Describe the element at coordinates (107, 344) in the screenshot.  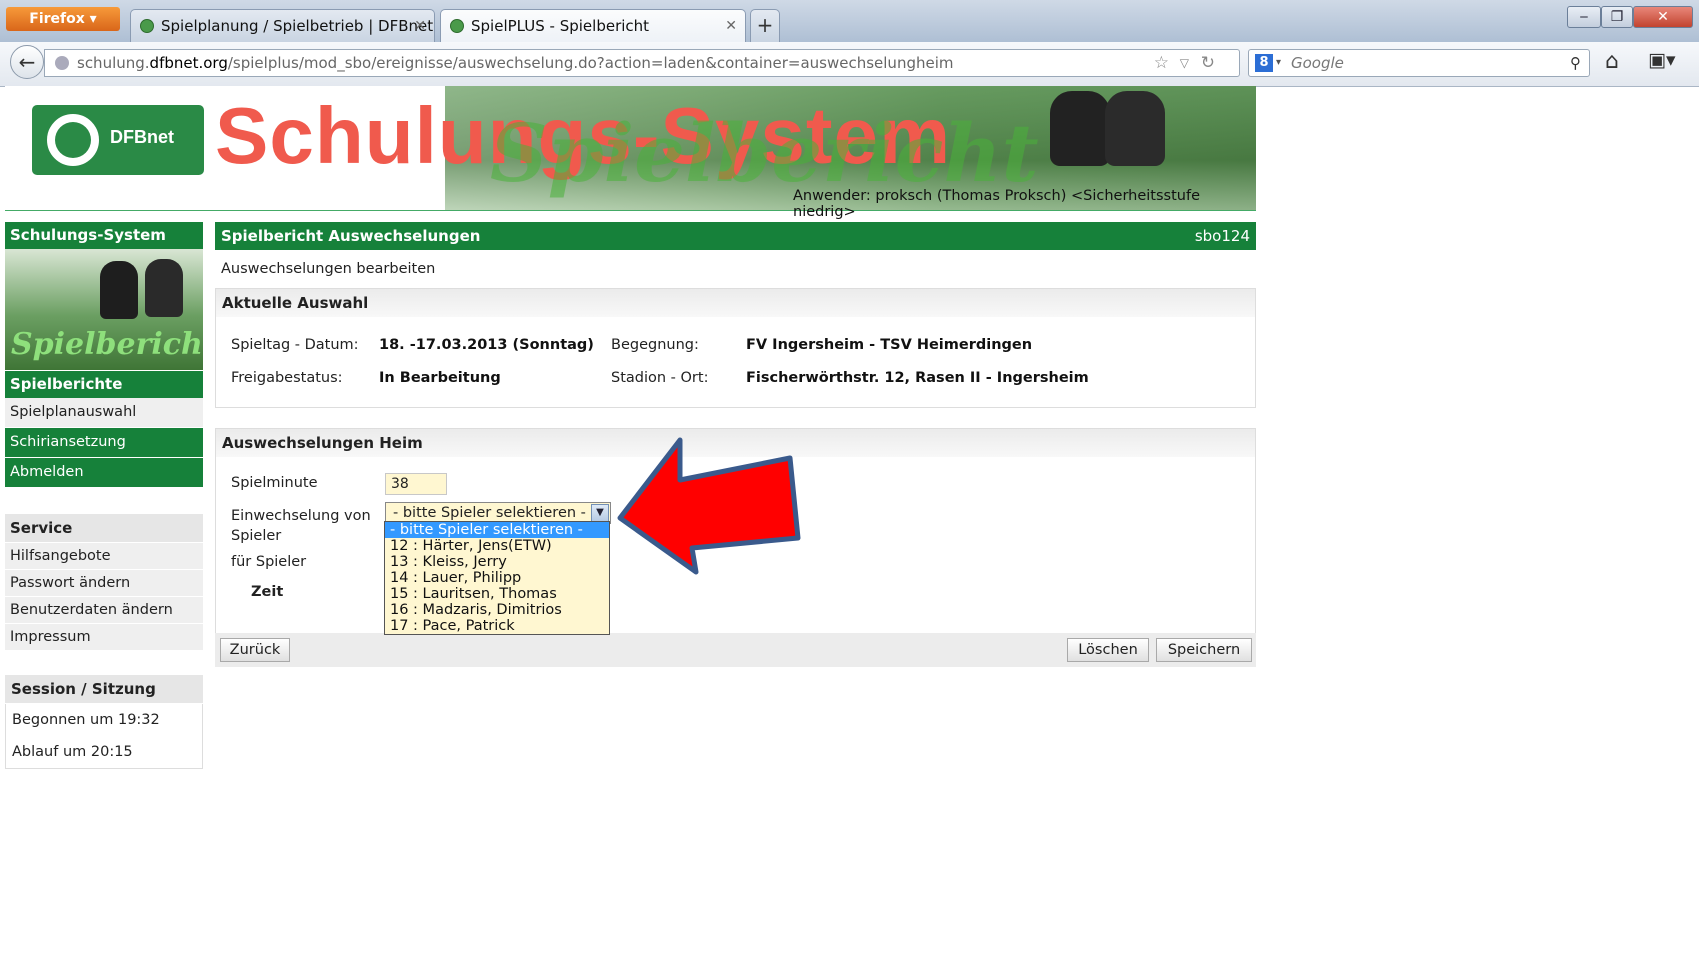
I see `sidebar-image-text: Spielbericht` at that location.